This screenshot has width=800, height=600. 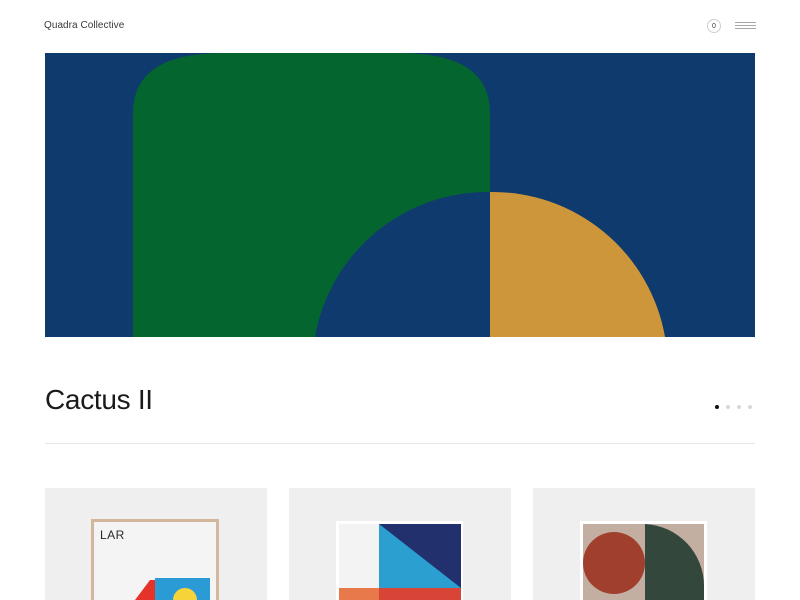 What do you see at coordinates (614, 563) in the screenshot?
I see `red-circle-shape` at bounding box center [614, 563].